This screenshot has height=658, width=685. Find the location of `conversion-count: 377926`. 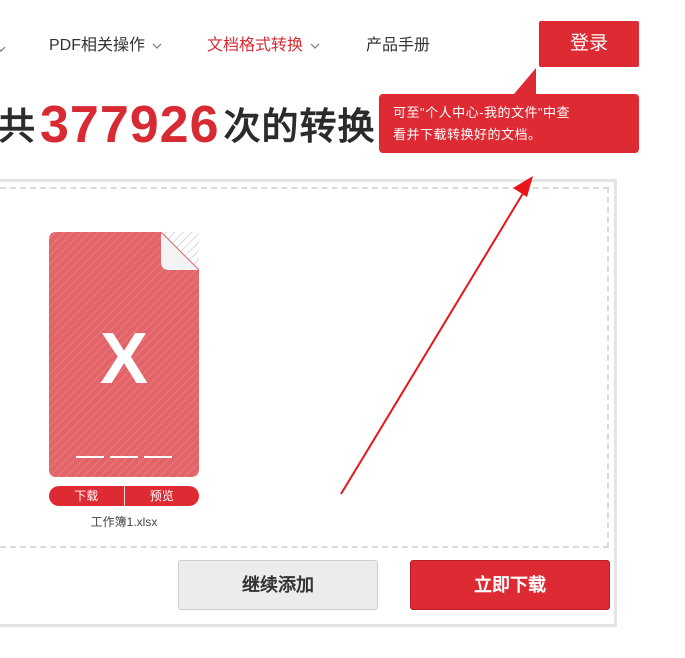

conversion-count: 377926 is located at coordinates (130, 125).